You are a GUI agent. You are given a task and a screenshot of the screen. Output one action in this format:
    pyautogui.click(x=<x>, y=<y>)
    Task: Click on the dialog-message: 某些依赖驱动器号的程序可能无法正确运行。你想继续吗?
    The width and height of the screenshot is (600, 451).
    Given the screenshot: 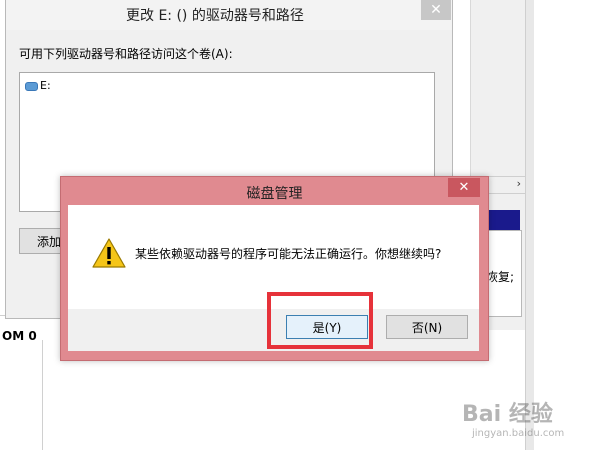 What is the action you would take?
    pyautogui.click(x=288, y=254)
    